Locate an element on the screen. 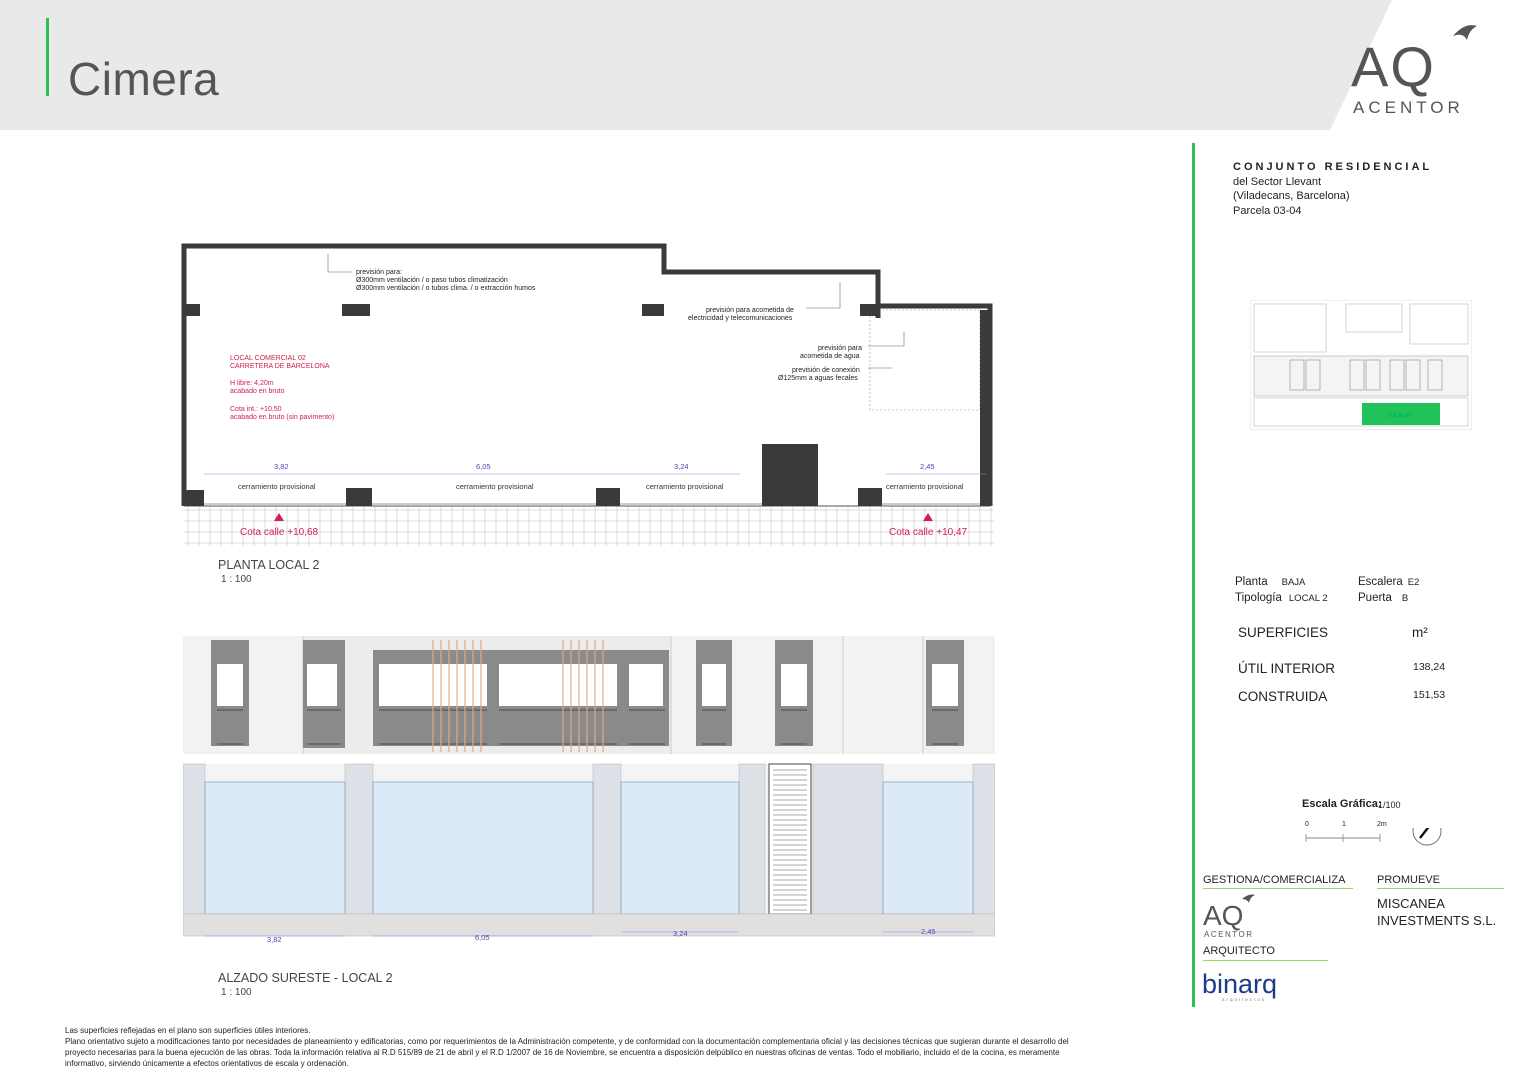 Image resolution: width=1528 pixels, height=1080 pixels. areas-heading: SUPERFICIES is located at coordinates (1283, 632).